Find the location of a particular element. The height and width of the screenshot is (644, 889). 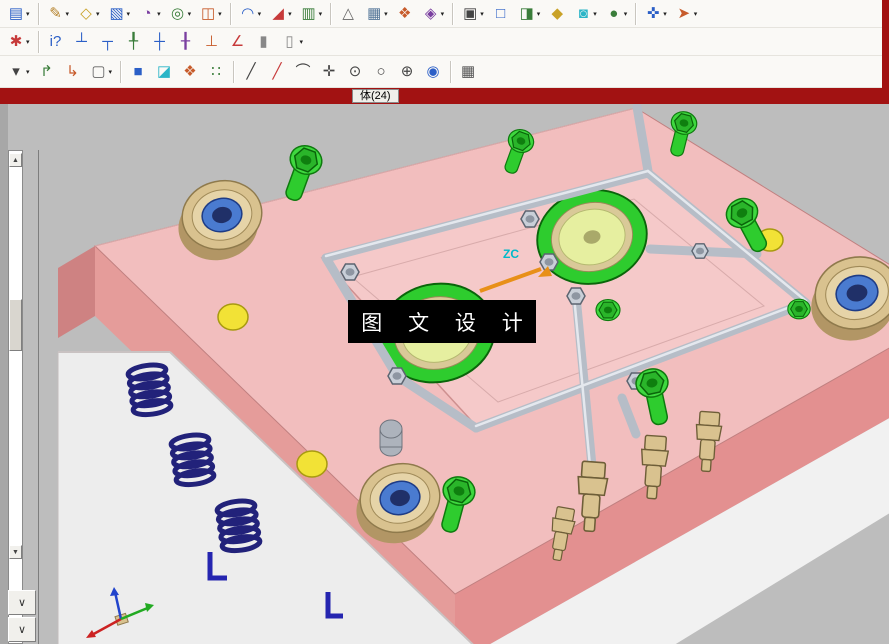

sheet-body-icon: ◪ is located at coordinates (164, 72).